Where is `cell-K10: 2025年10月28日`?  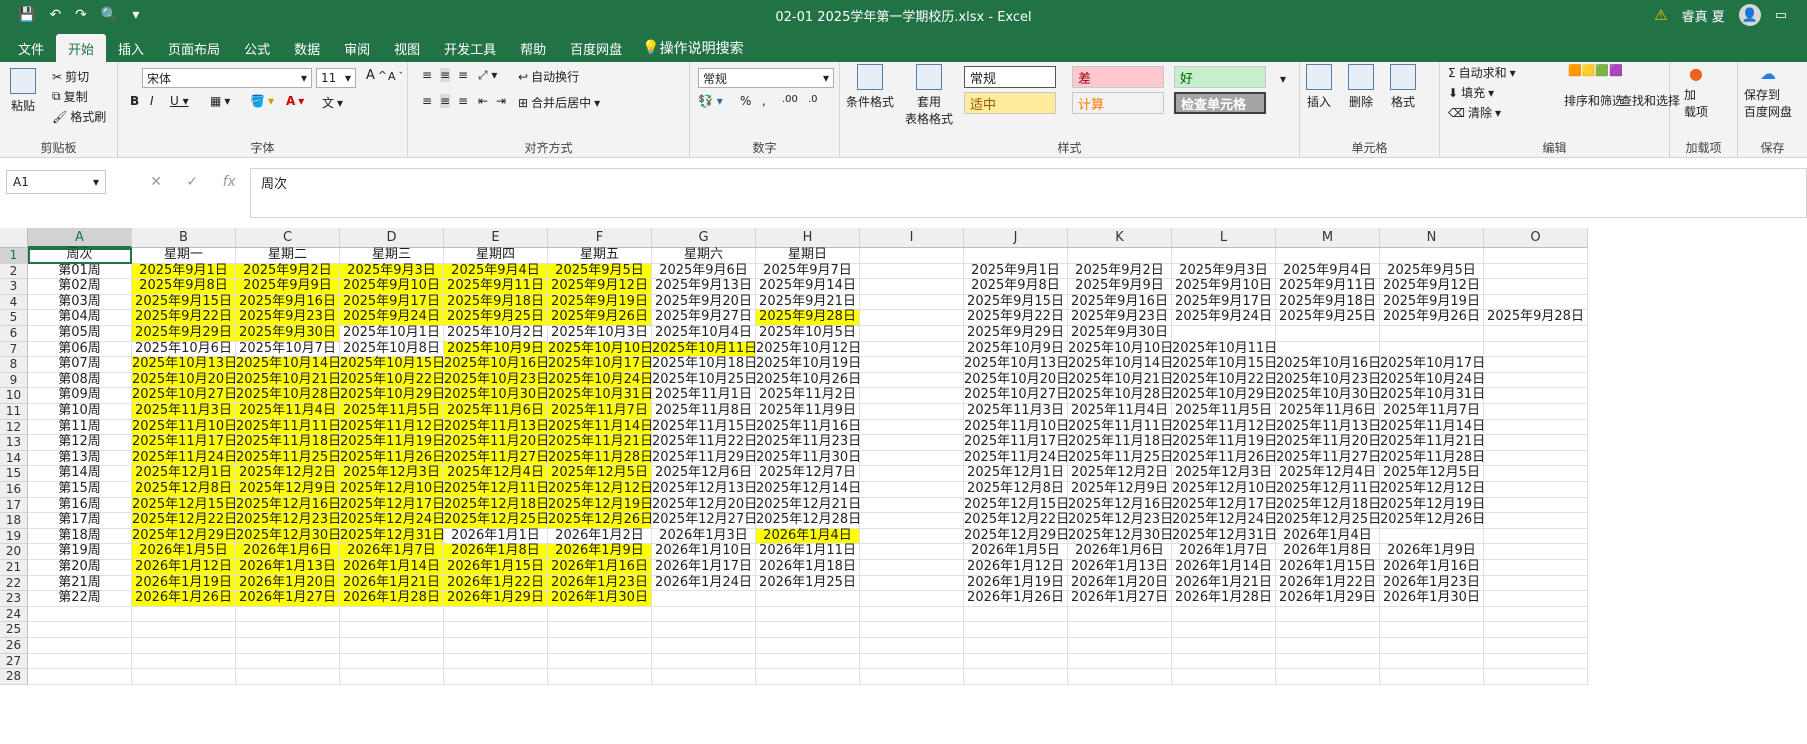 cell-K10: 2025年10月28日 is located at coordinates (1120, 396).